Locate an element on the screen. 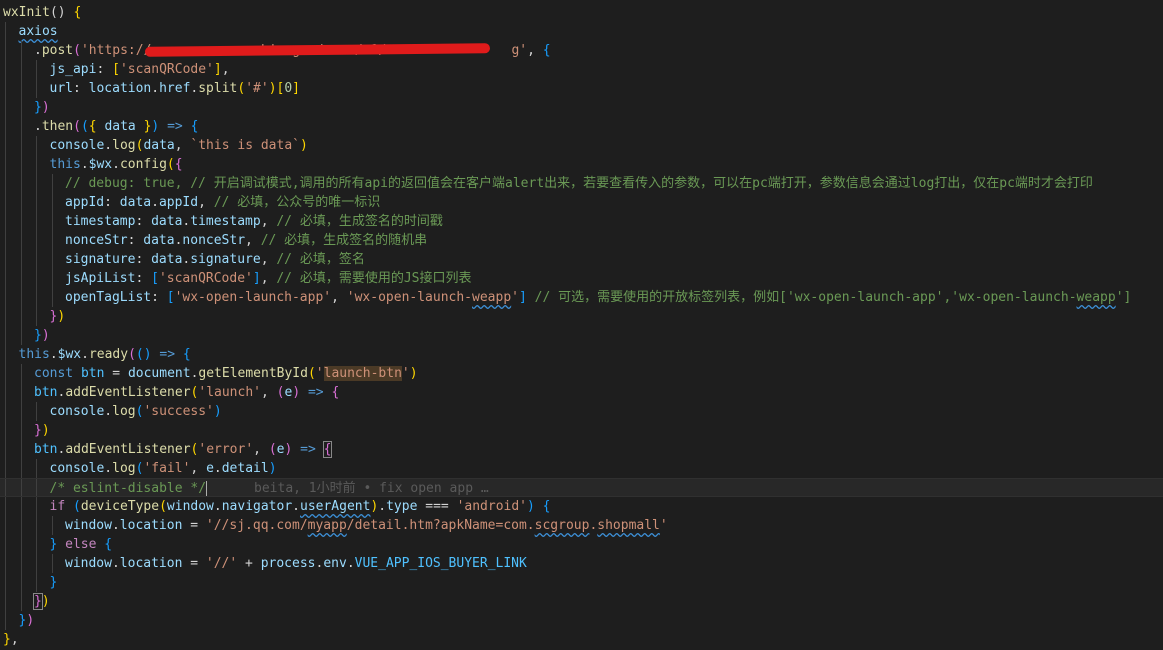  code-token: data is located at coordinates (167, 259).